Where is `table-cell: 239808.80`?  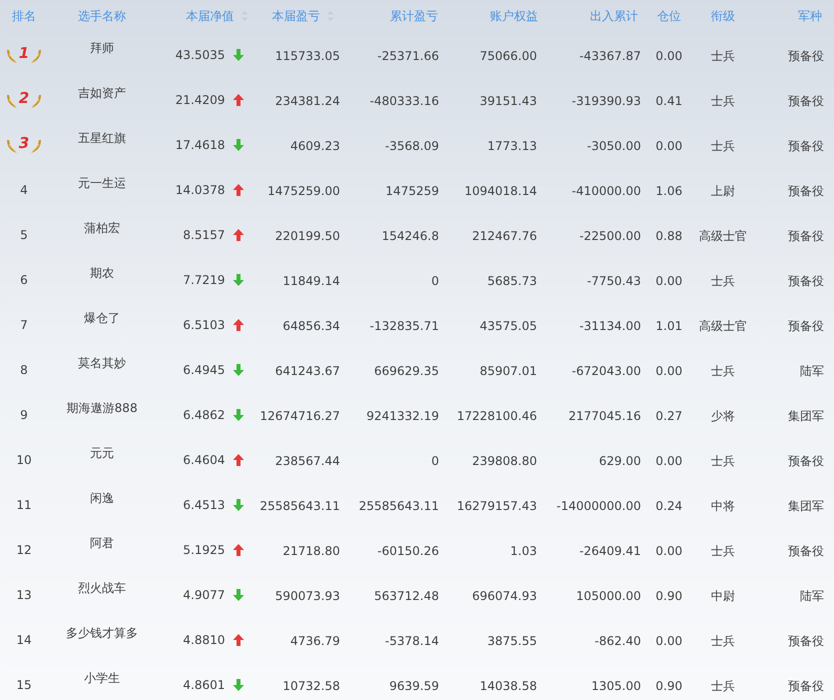 table-cell: 239808.80 is located at coordinates (504, 461).